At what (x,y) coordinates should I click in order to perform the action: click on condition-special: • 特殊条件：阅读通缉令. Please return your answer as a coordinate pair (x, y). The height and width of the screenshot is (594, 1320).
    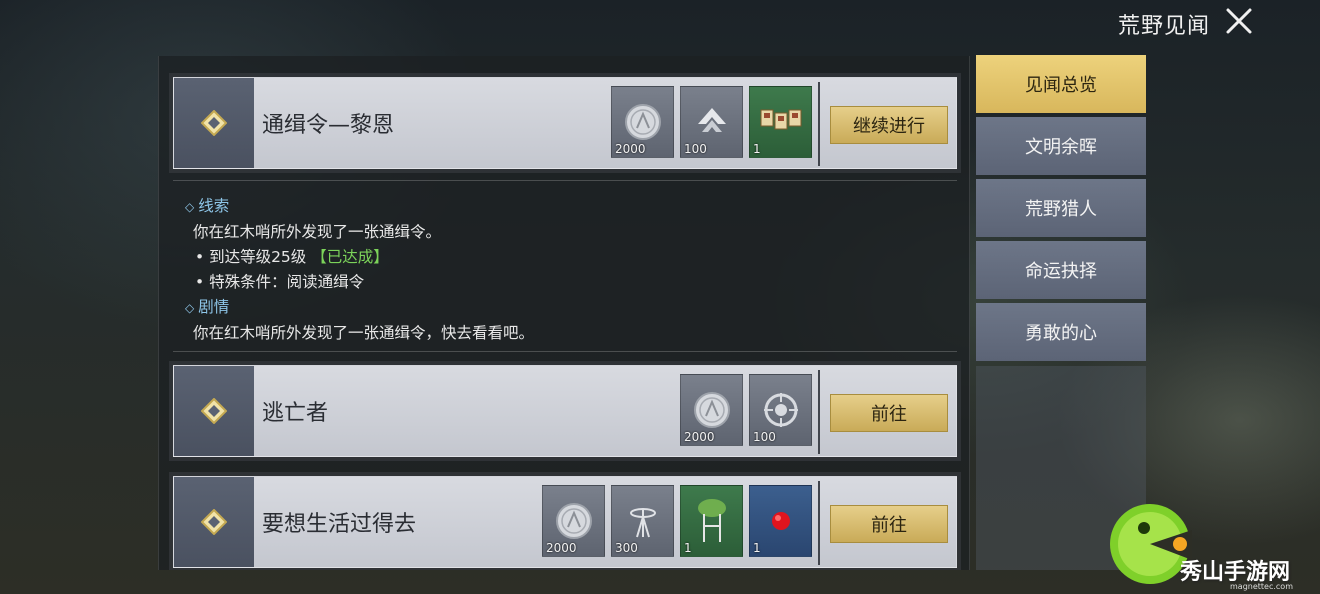
    Looking at the image, I should click on (280, 282).